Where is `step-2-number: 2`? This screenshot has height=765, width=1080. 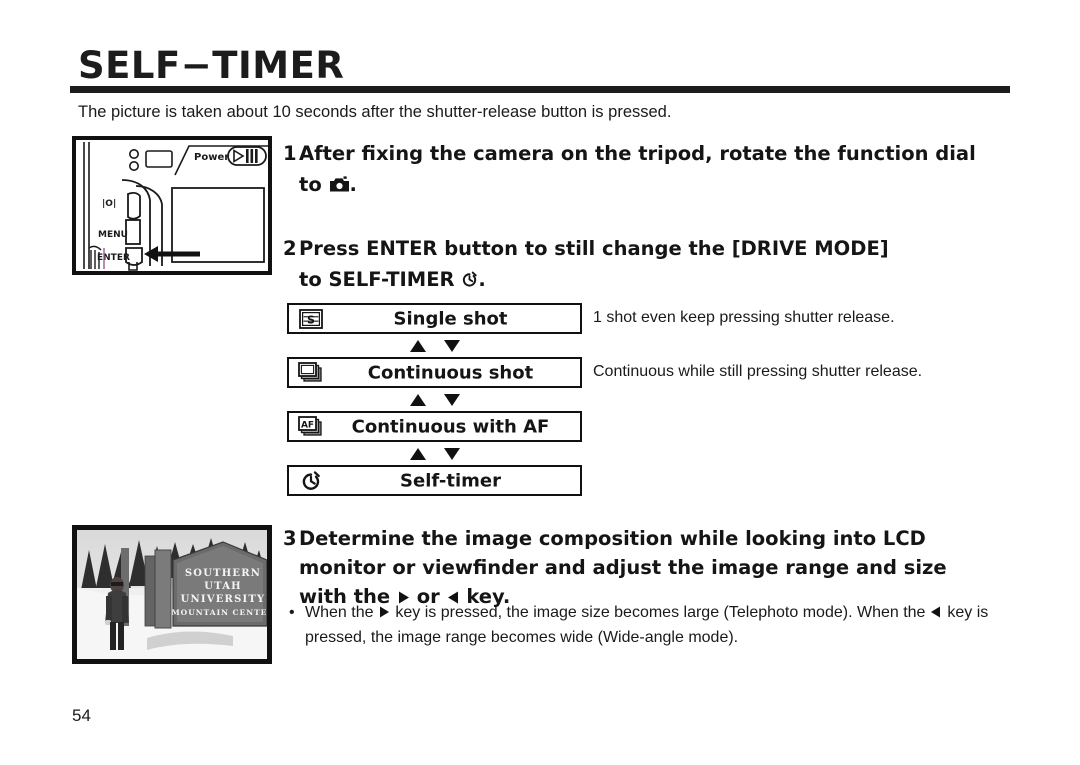
step-2-number: 2 is located at coordinates (290, 248).